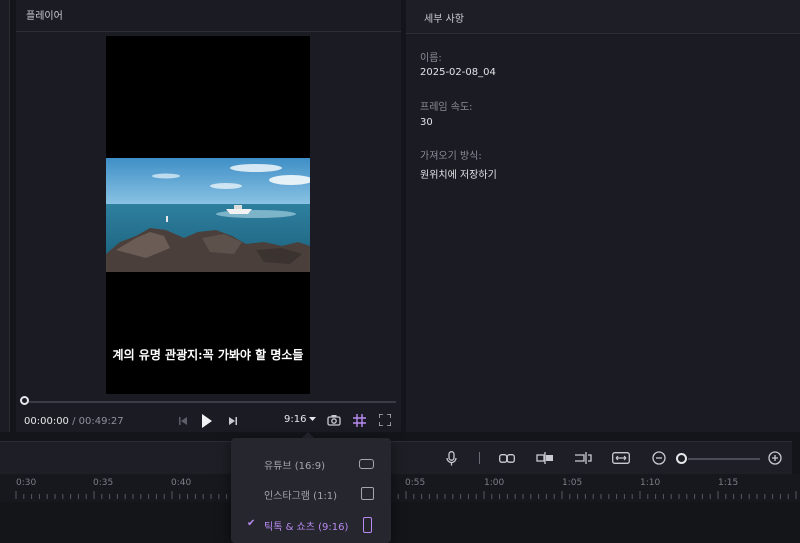  I want to click on square-ratio-icon, so click(367, 493).